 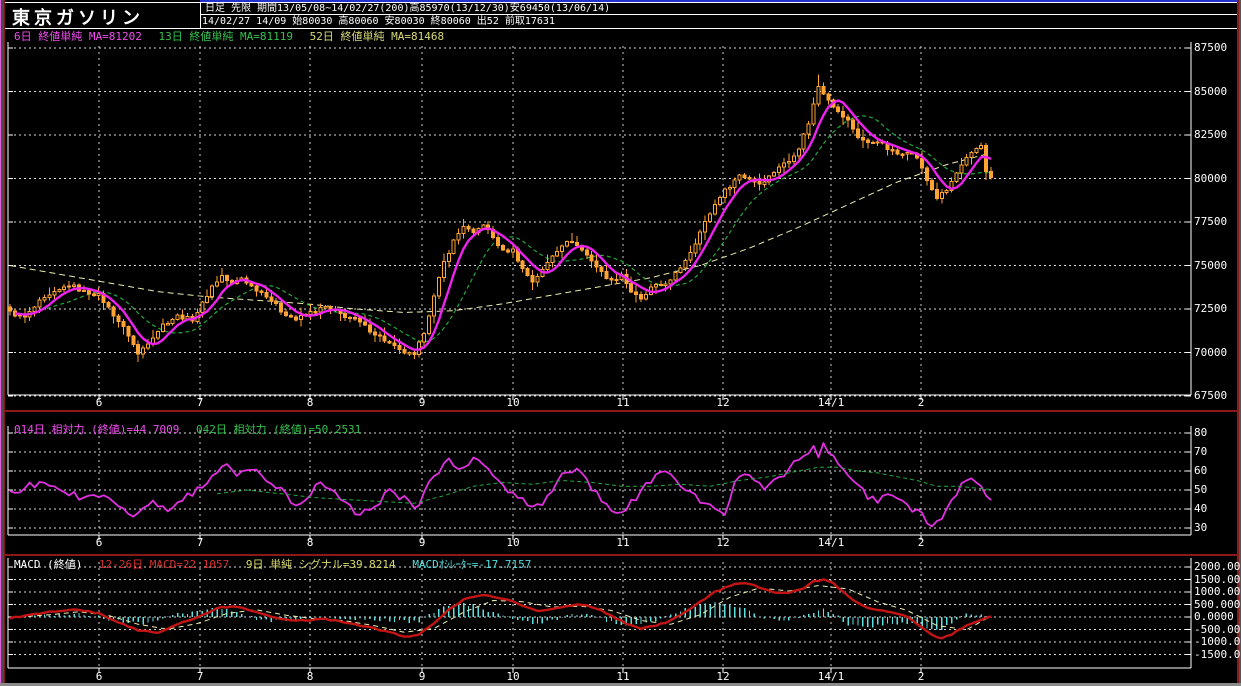 I want to click on signal-value-legend: 9日 単純 シグナル=39.8214, so click(x=320, y=564).